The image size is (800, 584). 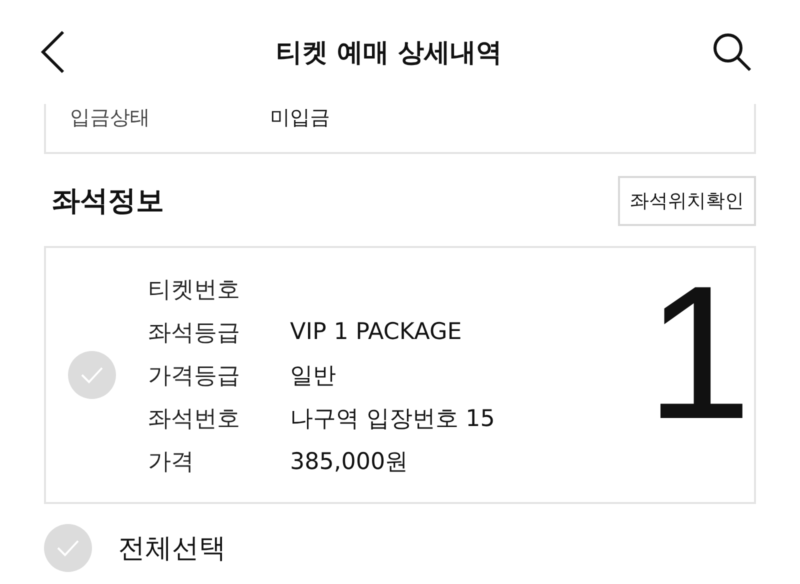 I want to click on section-title: 좌석정보, so click(x=108, y=201).